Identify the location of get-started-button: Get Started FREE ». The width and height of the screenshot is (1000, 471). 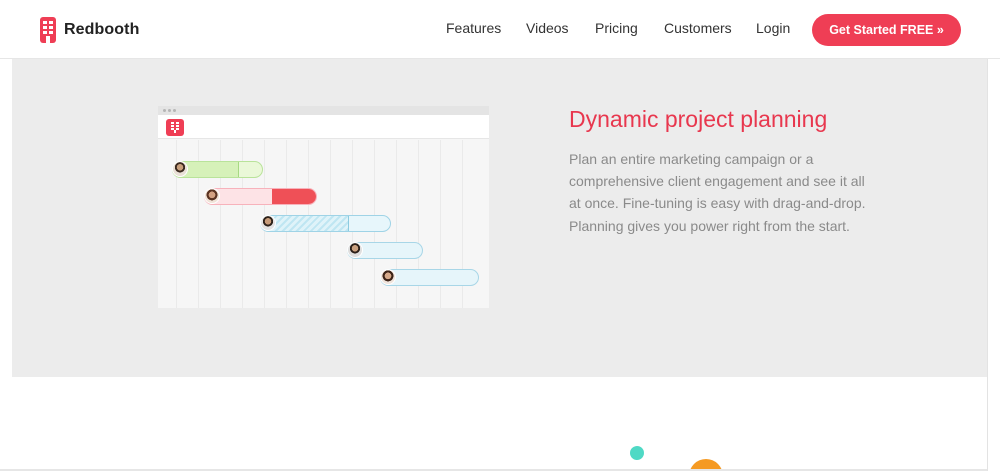
(886, 30).